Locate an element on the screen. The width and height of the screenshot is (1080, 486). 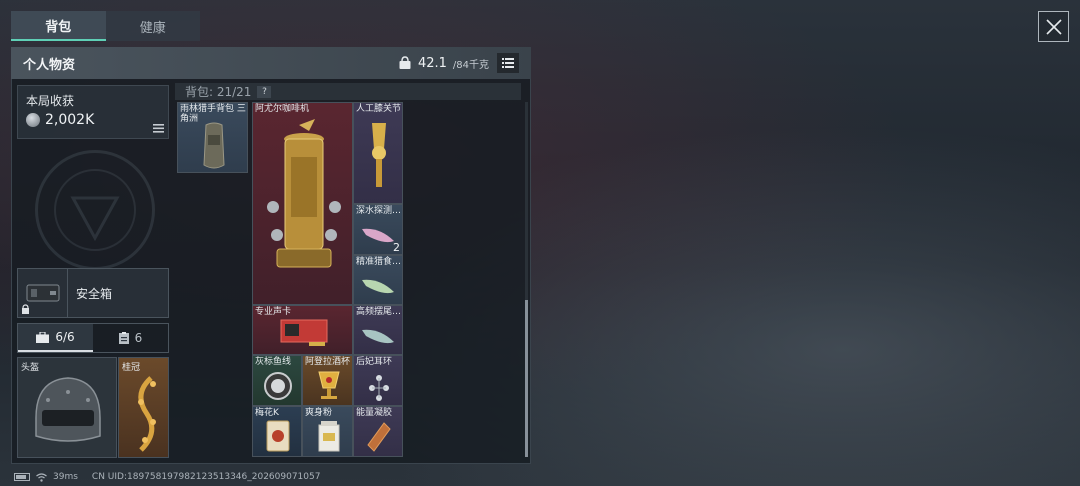
top-tabs: 背包 健康 is located at coordinates (105, 26).